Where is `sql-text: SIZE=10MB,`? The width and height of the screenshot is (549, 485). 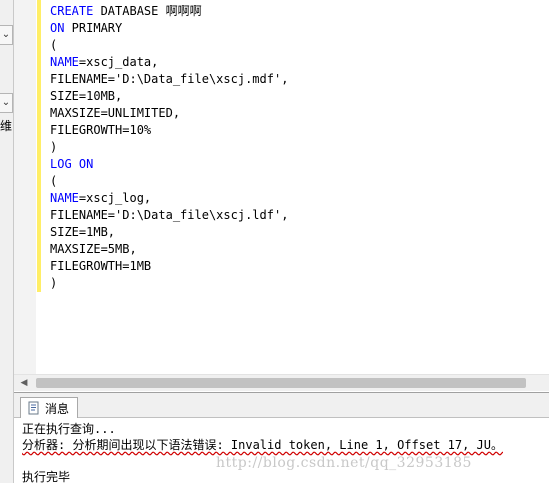 sql-text: SIZE=10MB, is located at coordinates (86, 96).